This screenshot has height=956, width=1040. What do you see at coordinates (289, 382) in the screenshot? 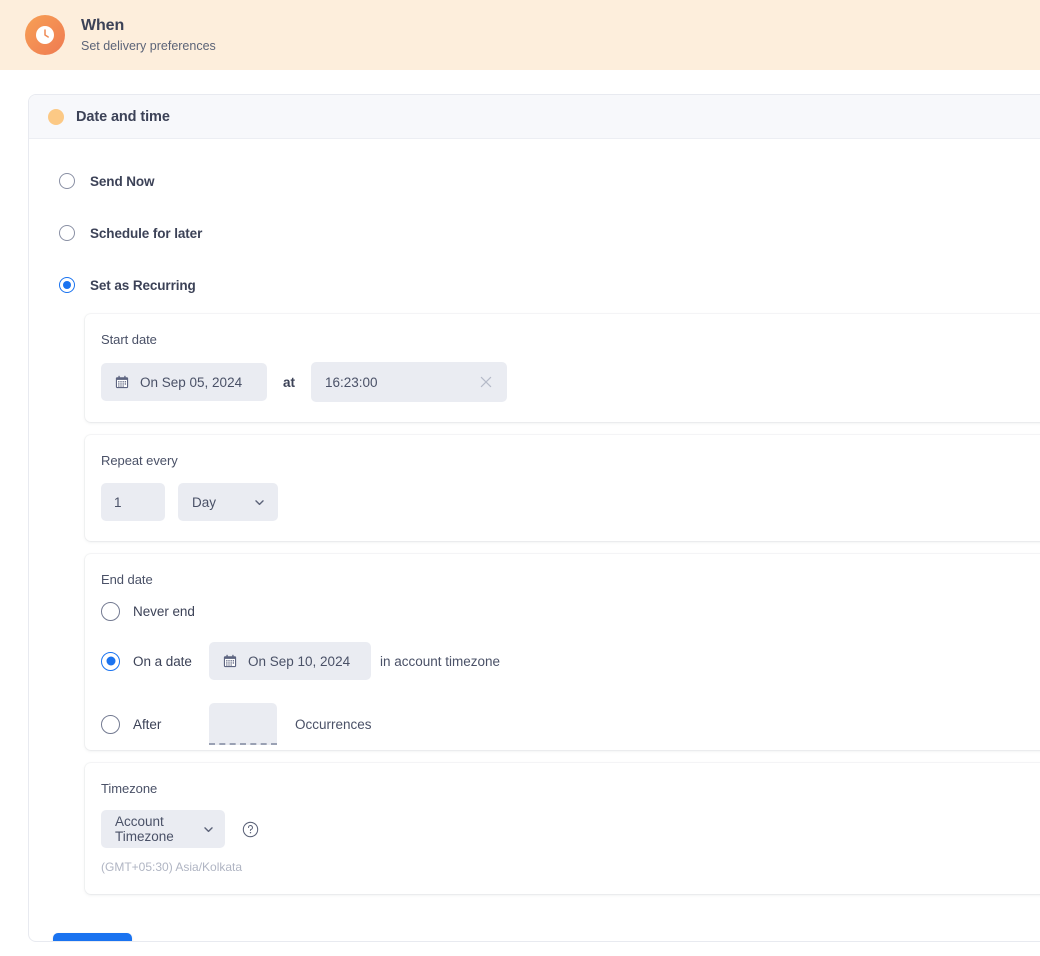
I see `at-label: at` at bounding box center [289, 382].